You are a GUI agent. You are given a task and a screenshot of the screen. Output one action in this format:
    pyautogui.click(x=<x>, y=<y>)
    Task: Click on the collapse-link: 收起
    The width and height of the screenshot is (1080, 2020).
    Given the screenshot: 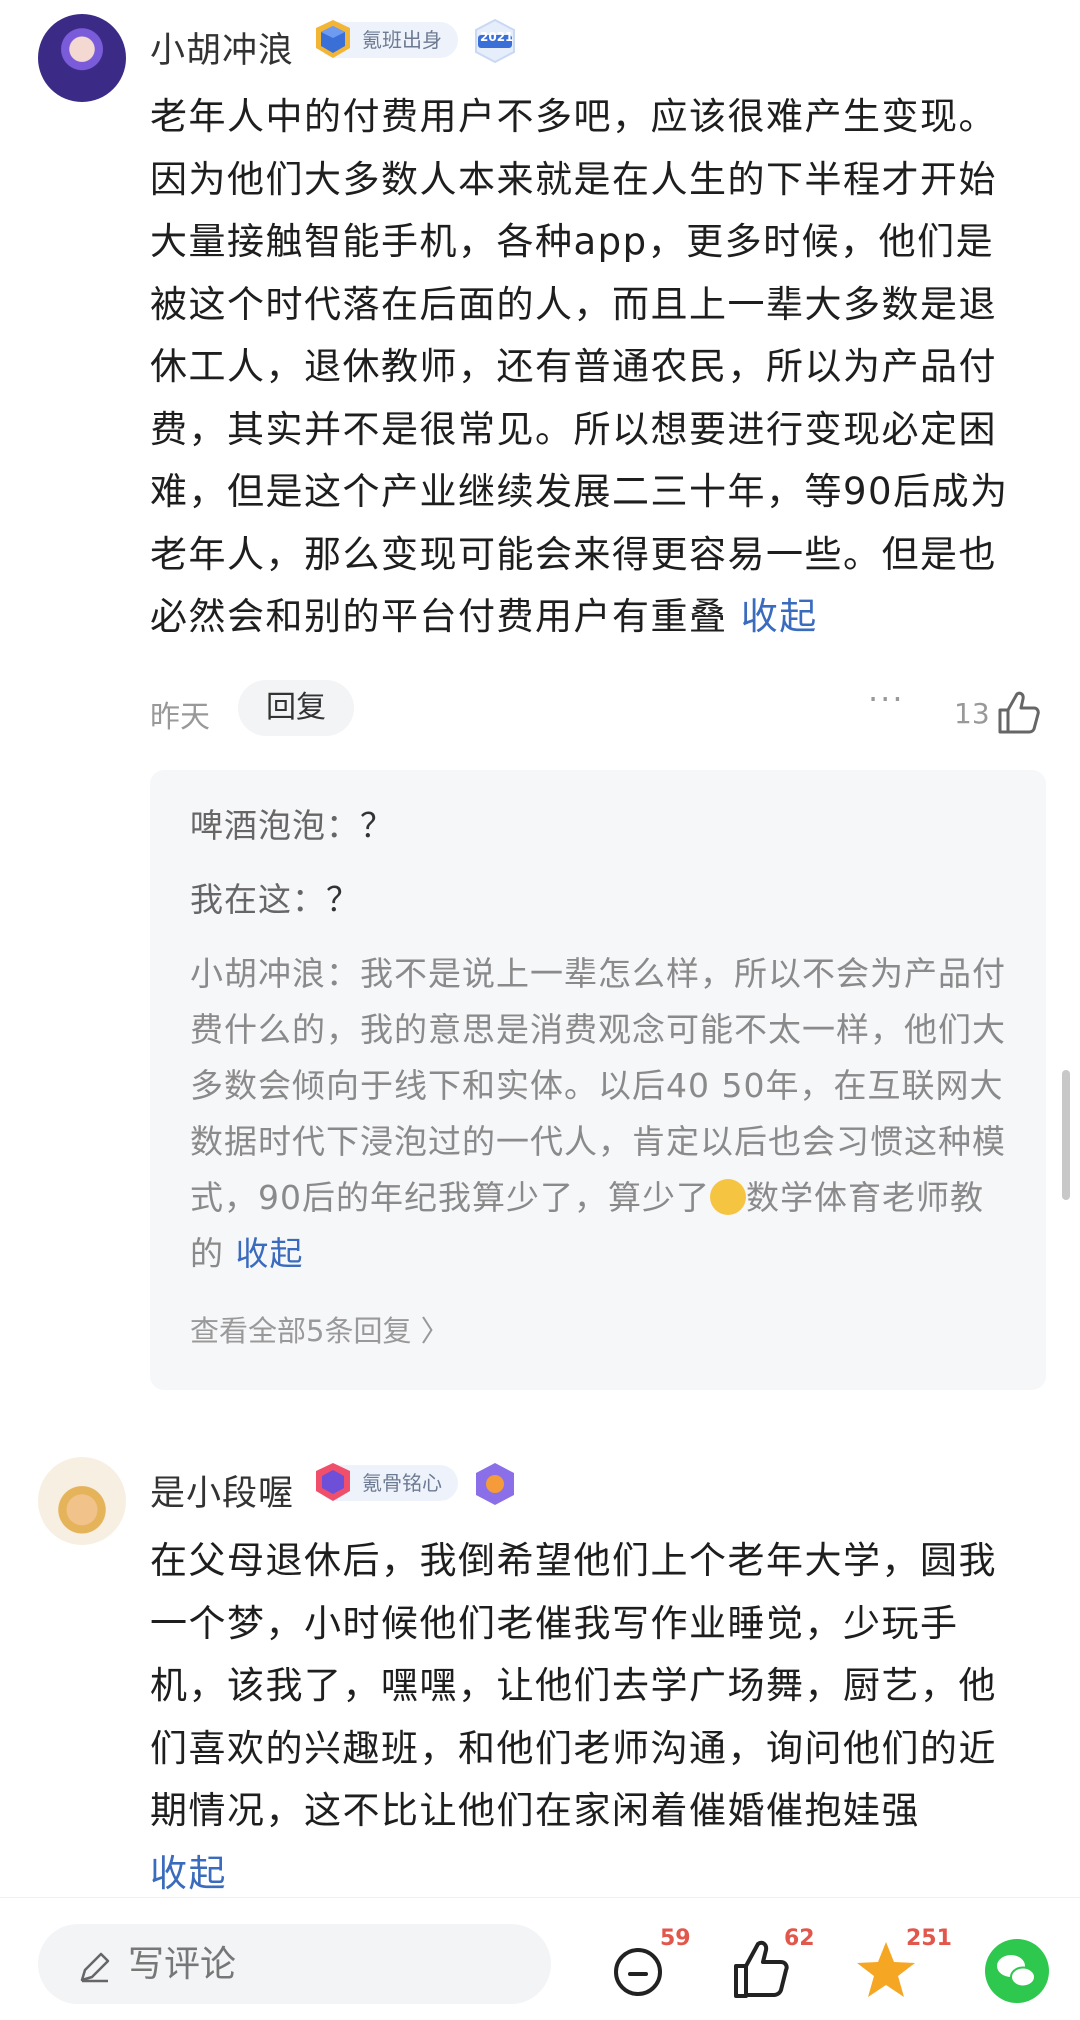 What is the action you would take?
    pyautogui.click(x=188, y=1873)
    